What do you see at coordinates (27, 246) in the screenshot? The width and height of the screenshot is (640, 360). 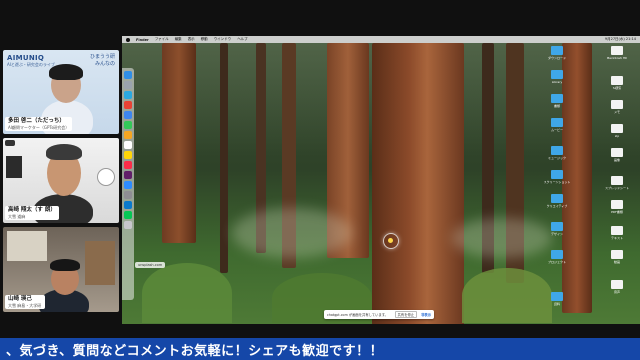 I see `room-window` at bounding box center [27, 246].